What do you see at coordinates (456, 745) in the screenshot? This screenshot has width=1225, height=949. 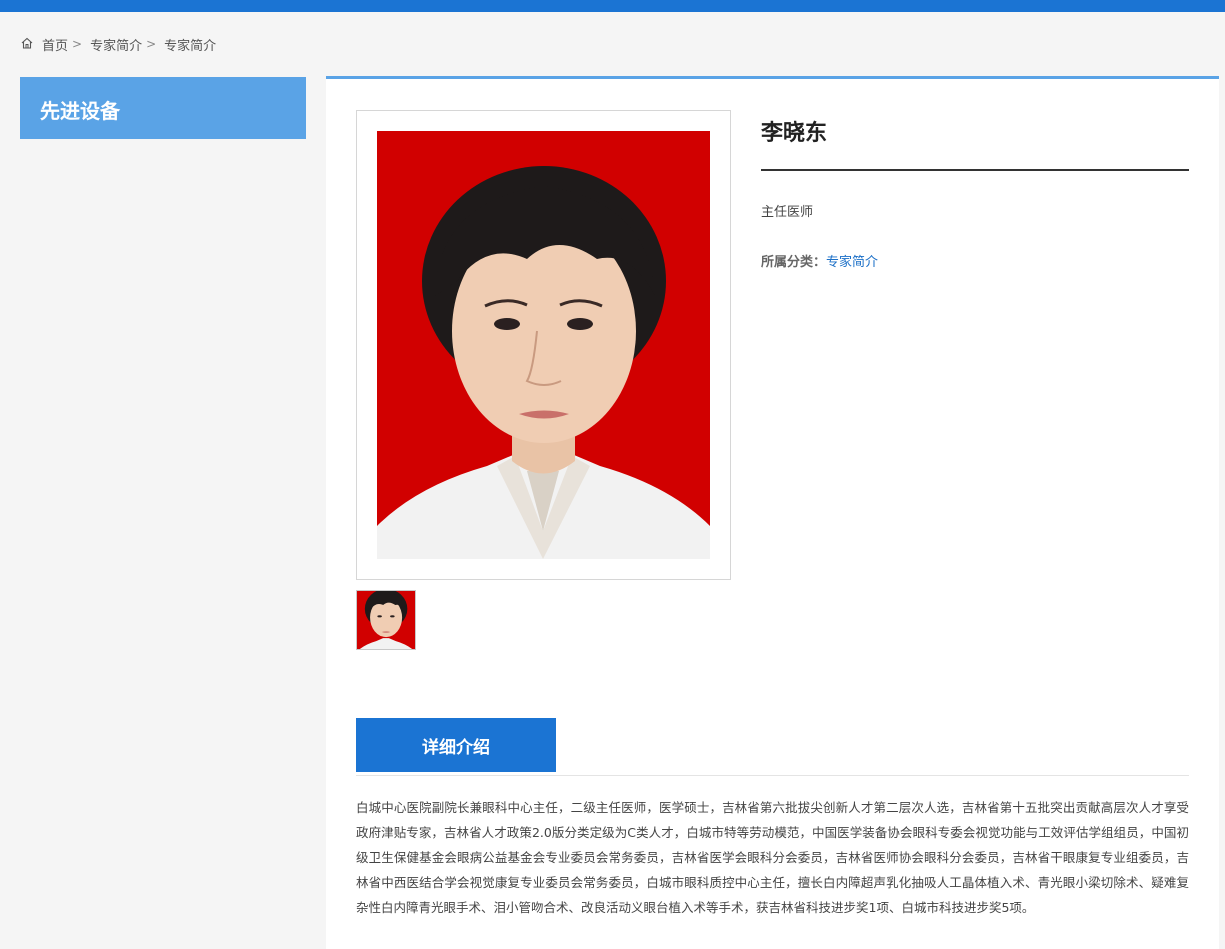 I see `tab-detail: 详细介绍` at bounding box center [456, 745].